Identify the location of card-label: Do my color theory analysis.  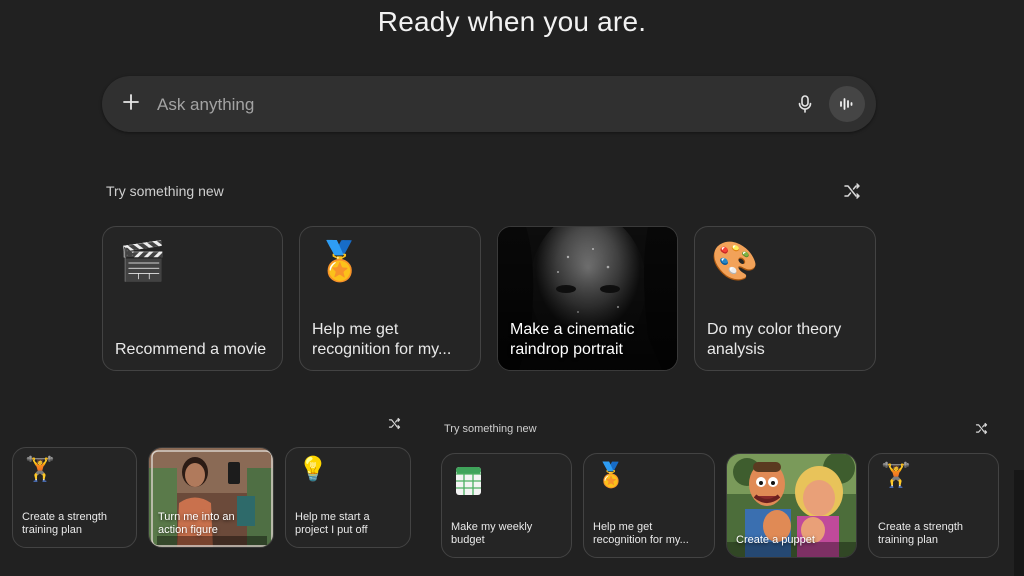
(774, 339).